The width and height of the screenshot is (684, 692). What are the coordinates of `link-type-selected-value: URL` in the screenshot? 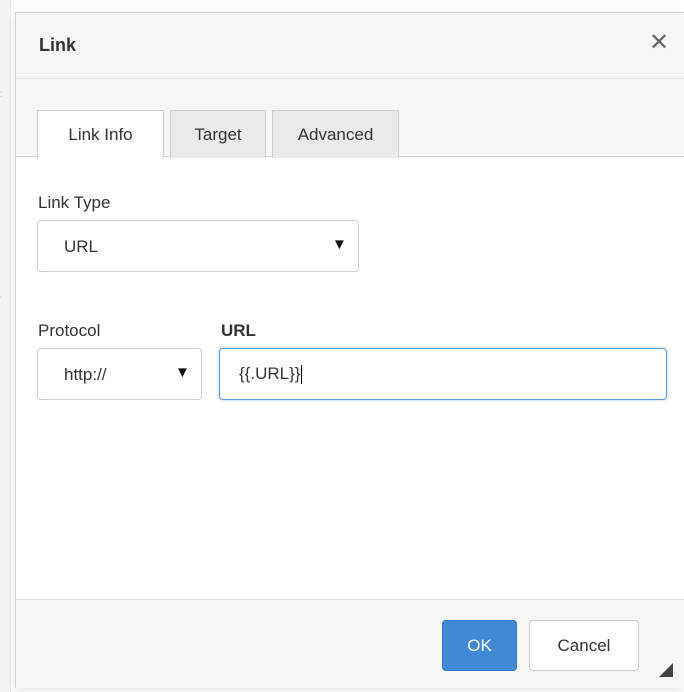 It's located at (81, 246).